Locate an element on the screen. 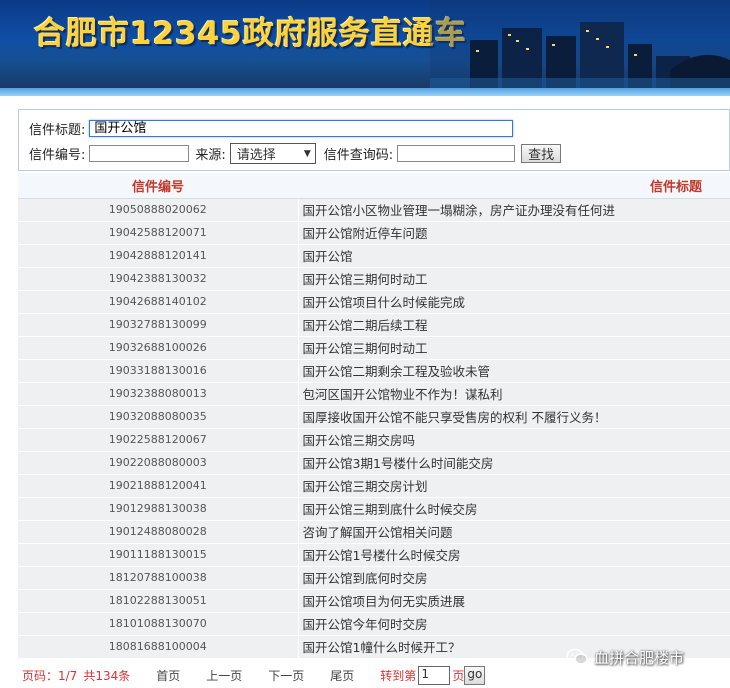 This screenshot has height=688, width=730. letter-number-cell: 19032088080035 is located at coordinates (158, 417).